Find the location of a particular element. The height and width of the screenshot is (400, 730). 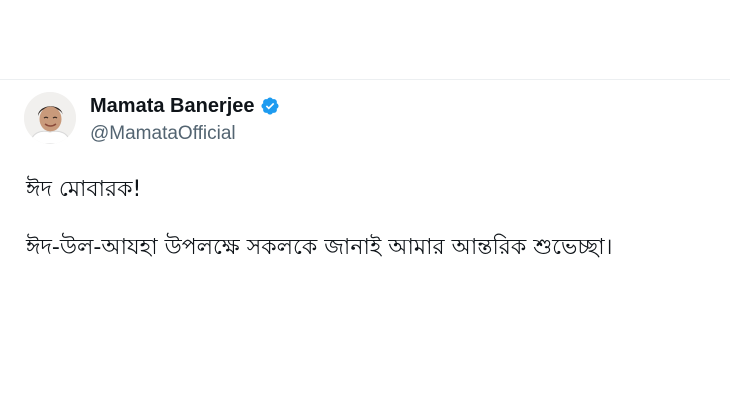

author-name-row: Mamata Banerjee is located at coordinates (185, 106).